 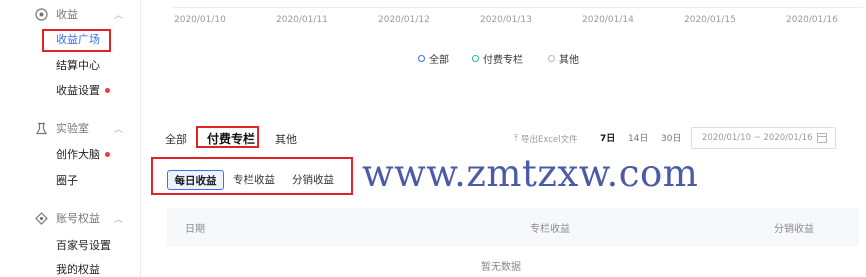 I want to click on watermark-text: www.zmtzxw.com, so click(x=530, y=173).